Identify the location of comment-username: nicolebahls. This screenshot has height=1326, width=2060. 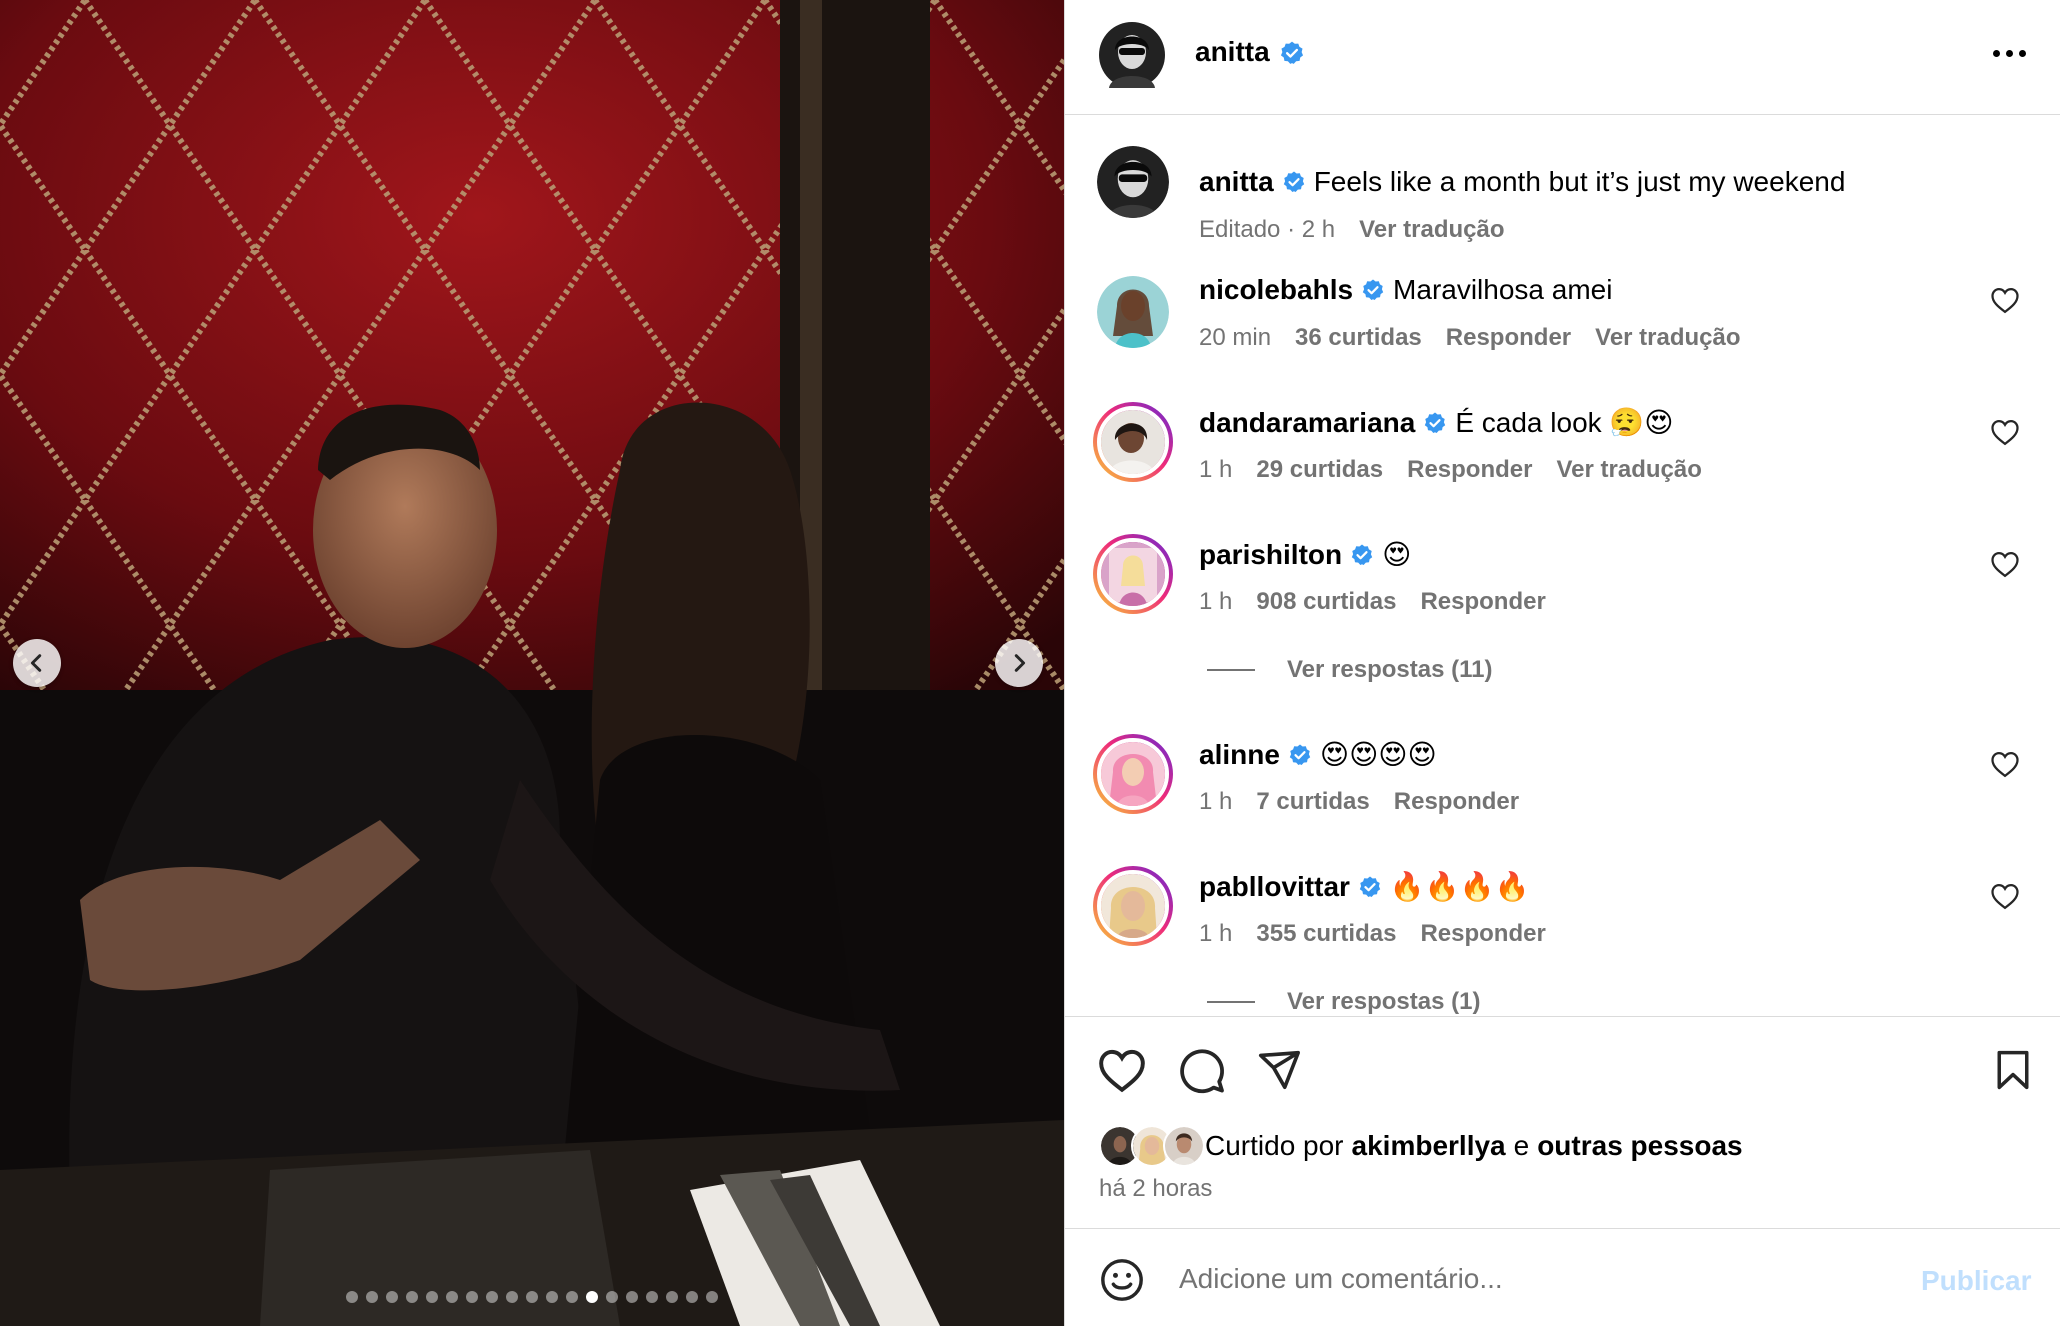
(1276, 290).